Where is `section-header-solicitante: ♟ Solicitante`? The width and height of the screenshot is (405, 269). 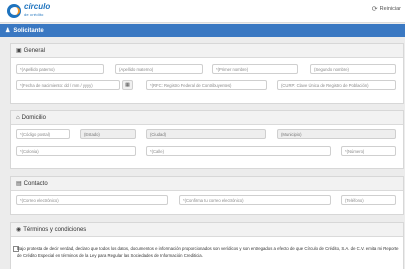 section-header-solicitante: ♟ Solicitante is located at coordinates (202, 30).